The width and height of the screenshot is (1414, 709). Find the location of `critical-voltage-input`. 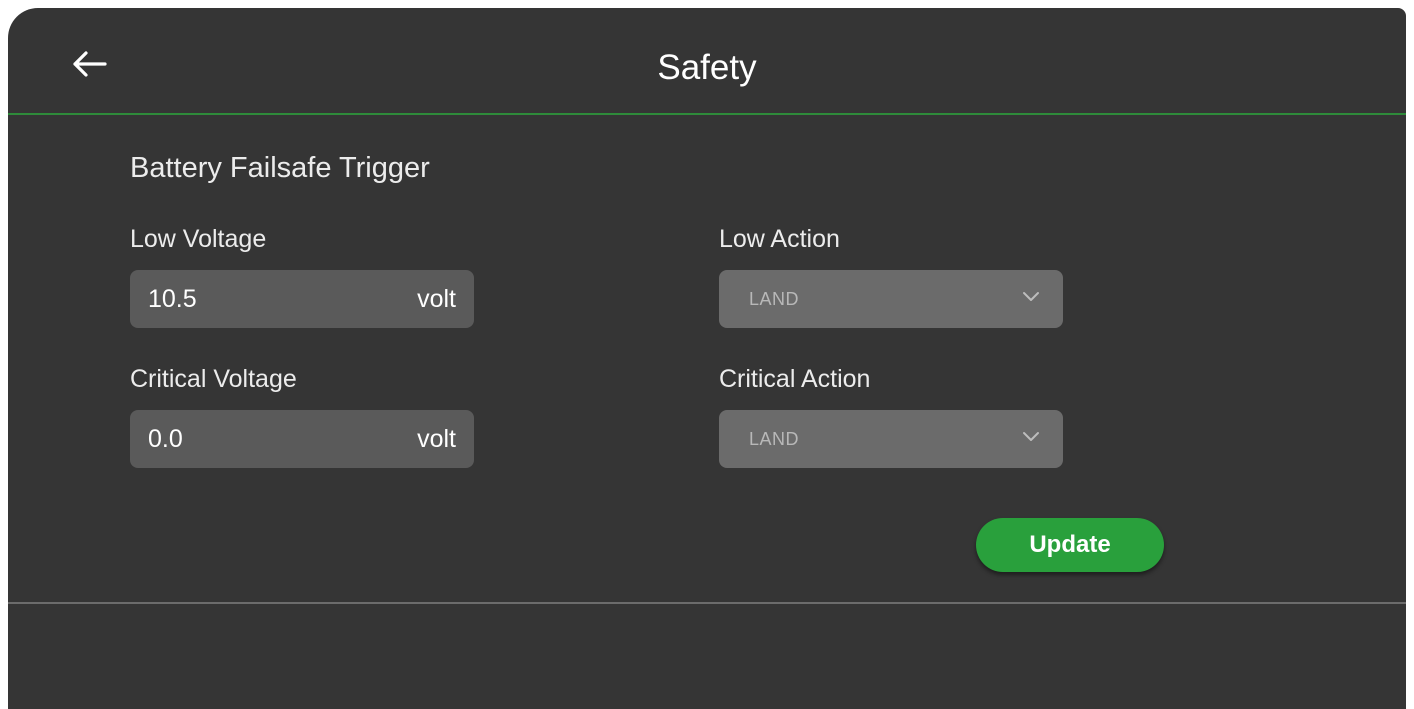

critical-voltage-input is located at coordinates (248, 439).